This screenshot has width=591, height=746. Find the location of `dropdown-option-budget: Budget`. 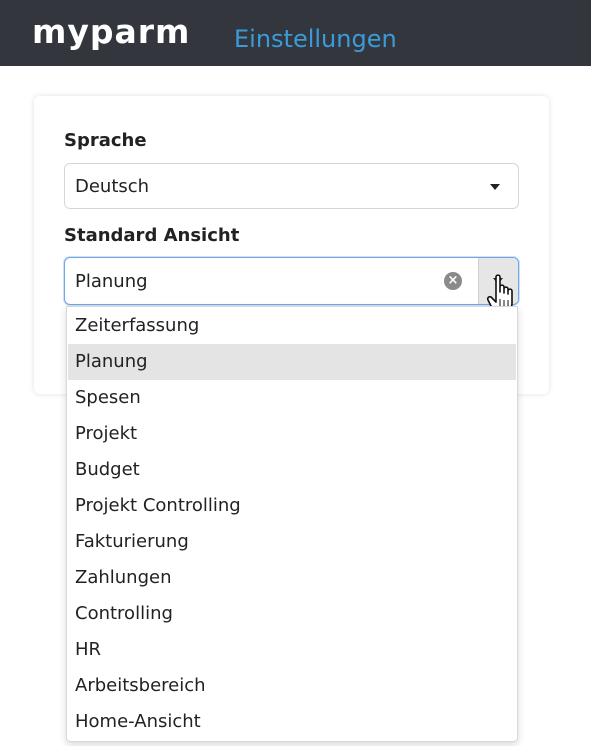

dropdown-option-budget: Budget is located at coordinates (292, 470).